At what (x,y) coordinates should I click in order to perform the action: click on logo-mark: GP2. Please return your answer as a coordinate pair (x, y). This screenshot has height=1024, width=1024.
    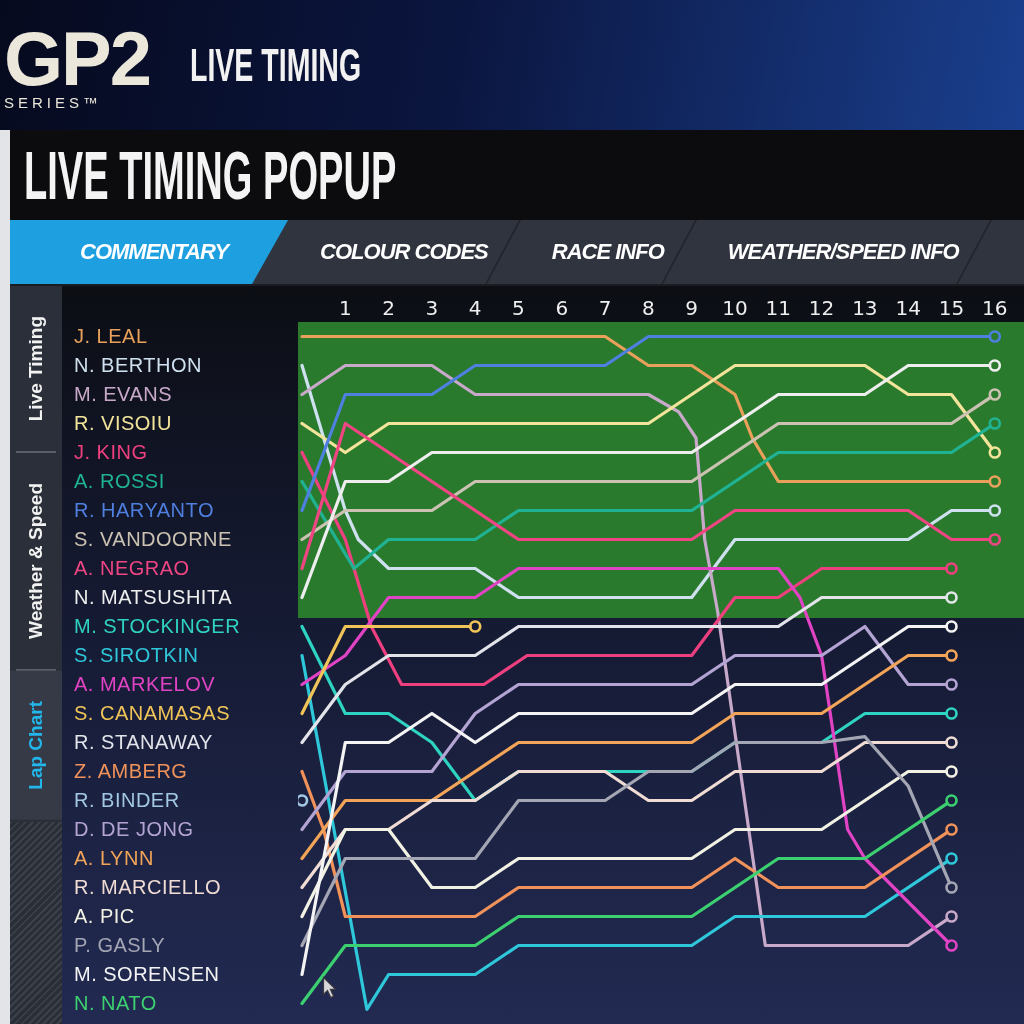
    Looking at the image, I should click on (77, 59).